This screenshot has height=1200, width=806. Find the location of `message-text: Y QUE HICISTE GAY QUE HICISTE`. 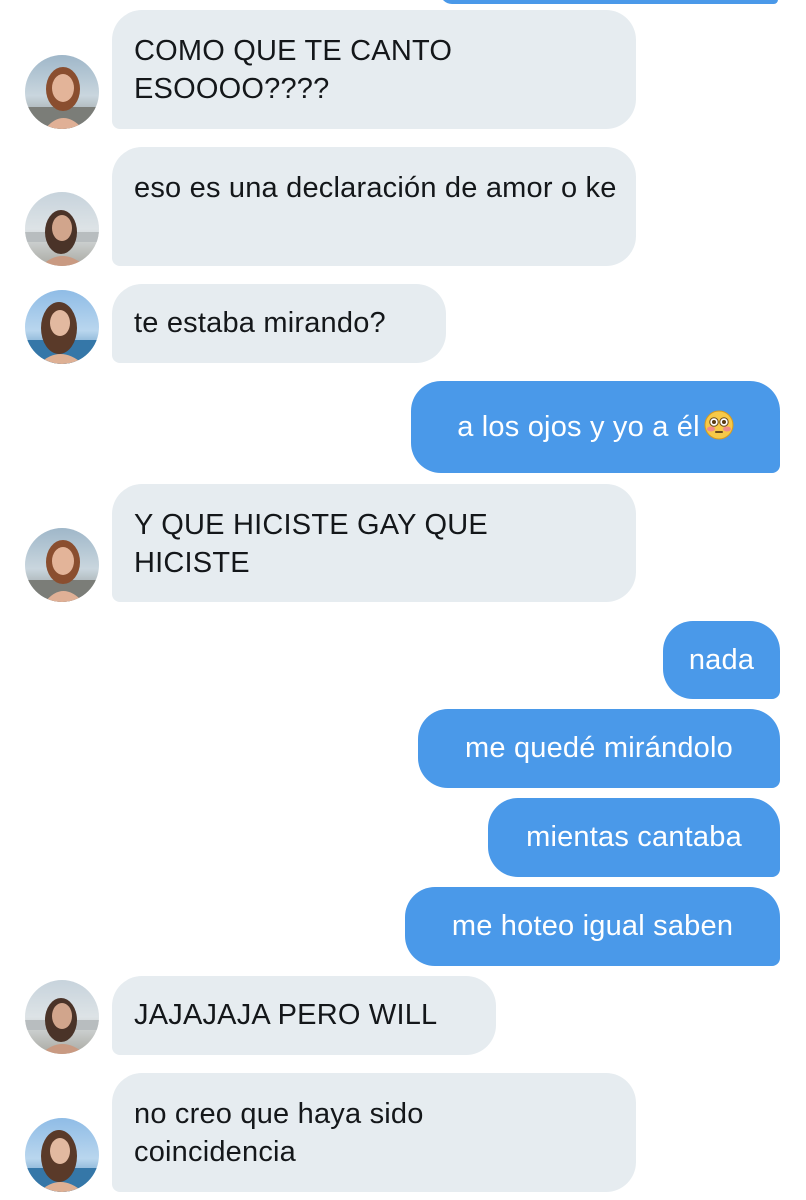

message-text: Y QUE HICISTE GAY QUE HICISTE is located at coordinates (311, 544).